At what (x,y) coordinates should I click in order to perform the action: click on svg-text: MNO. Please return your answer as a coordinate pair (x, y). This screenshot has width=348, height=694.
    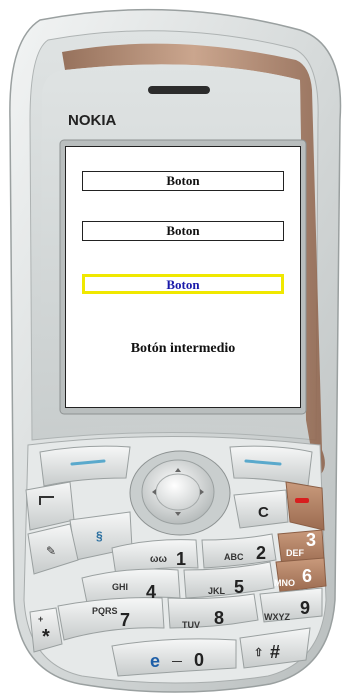
    Looking at the image, I should click on (284, 583).